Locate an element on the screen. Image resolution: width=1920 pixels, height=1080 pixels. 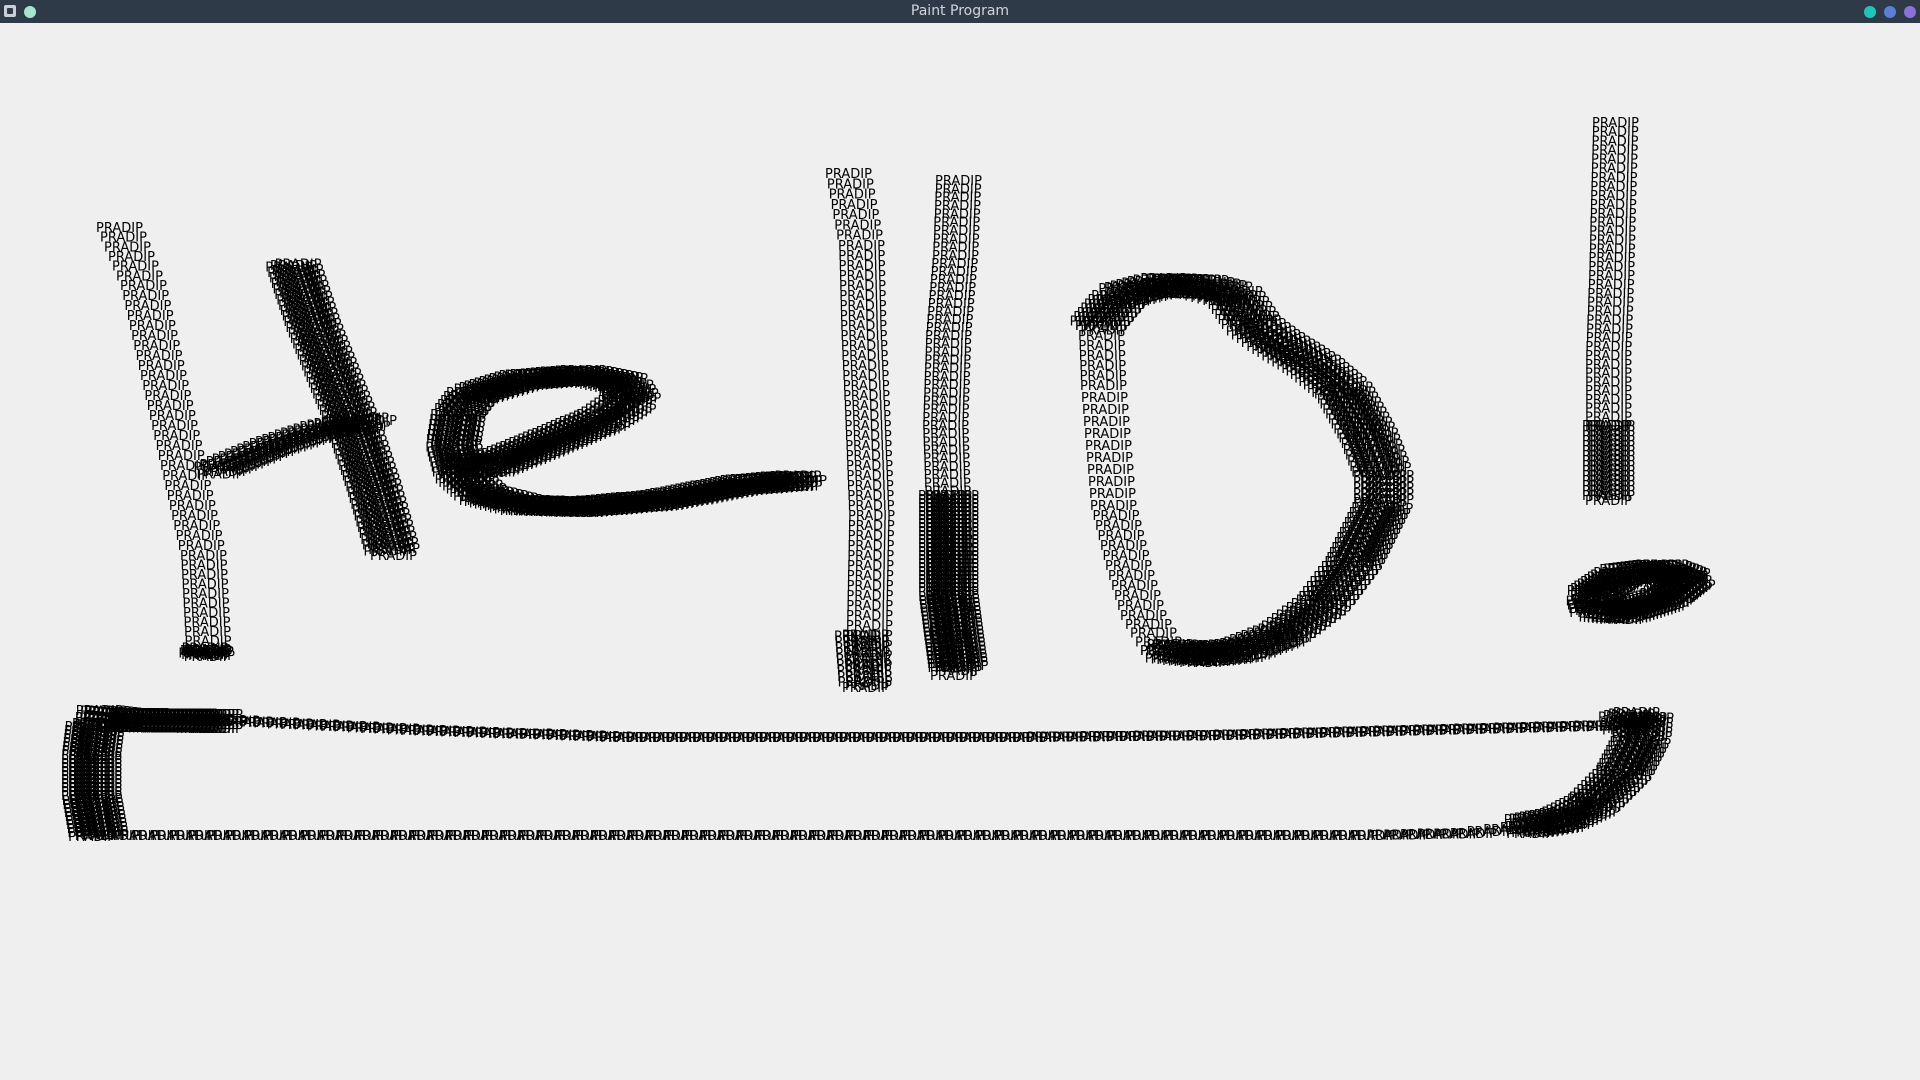
minimize-button is located at coordinates (1870, 12).